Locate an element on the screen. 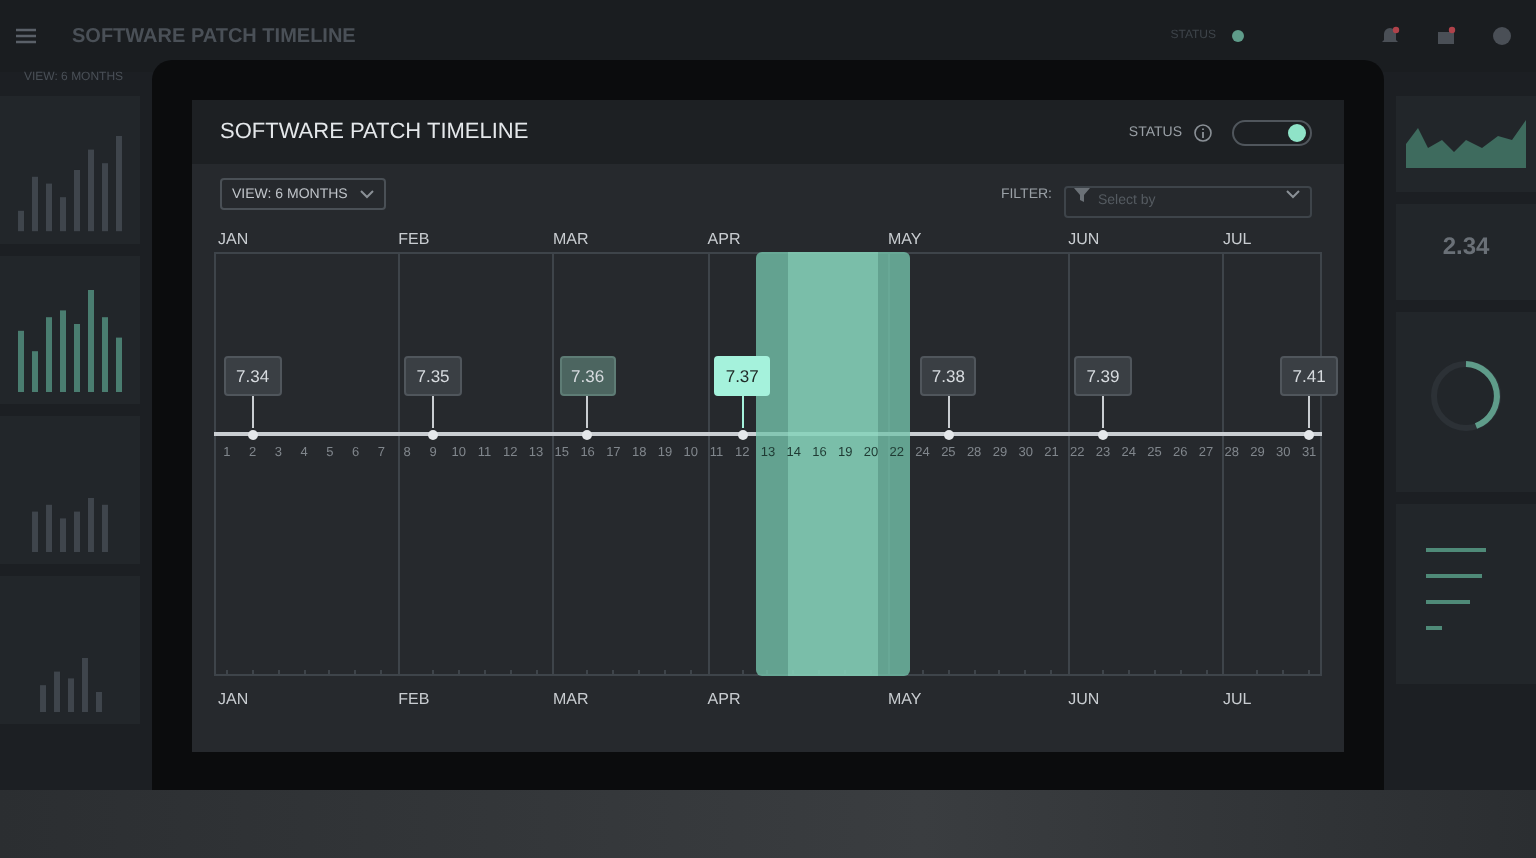 The height and width of the screenshot is (858, 1536). version-badge: 7.39 is located at coordinates (1103, 376).